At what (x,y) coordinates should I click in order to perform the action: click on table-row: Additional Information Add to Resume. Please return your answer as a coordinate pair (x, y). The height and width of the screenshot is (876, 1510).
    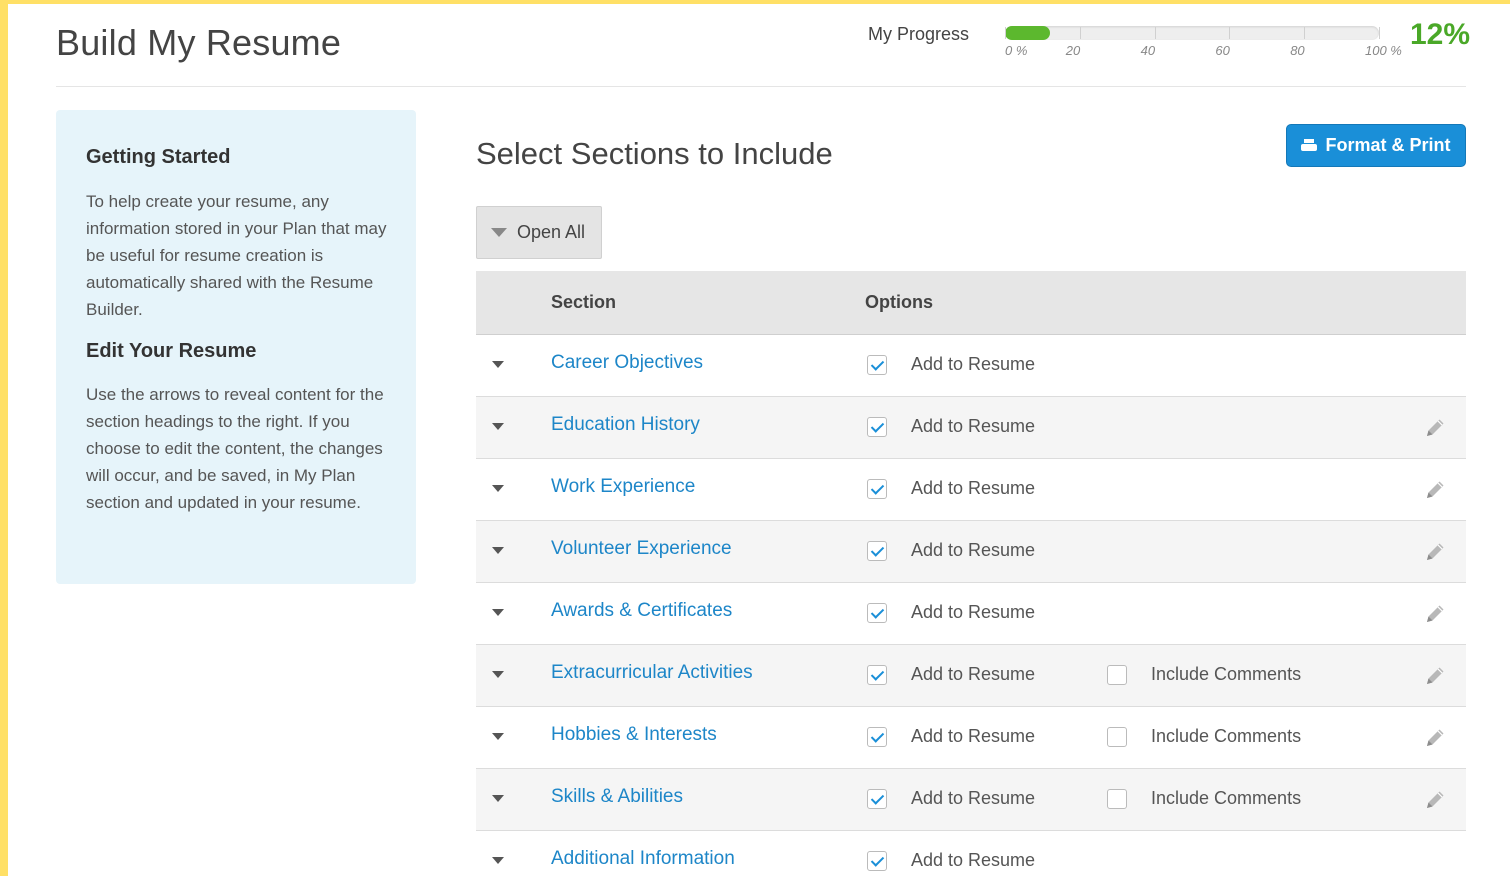
    Looking at the image, I should click on (971, 853).